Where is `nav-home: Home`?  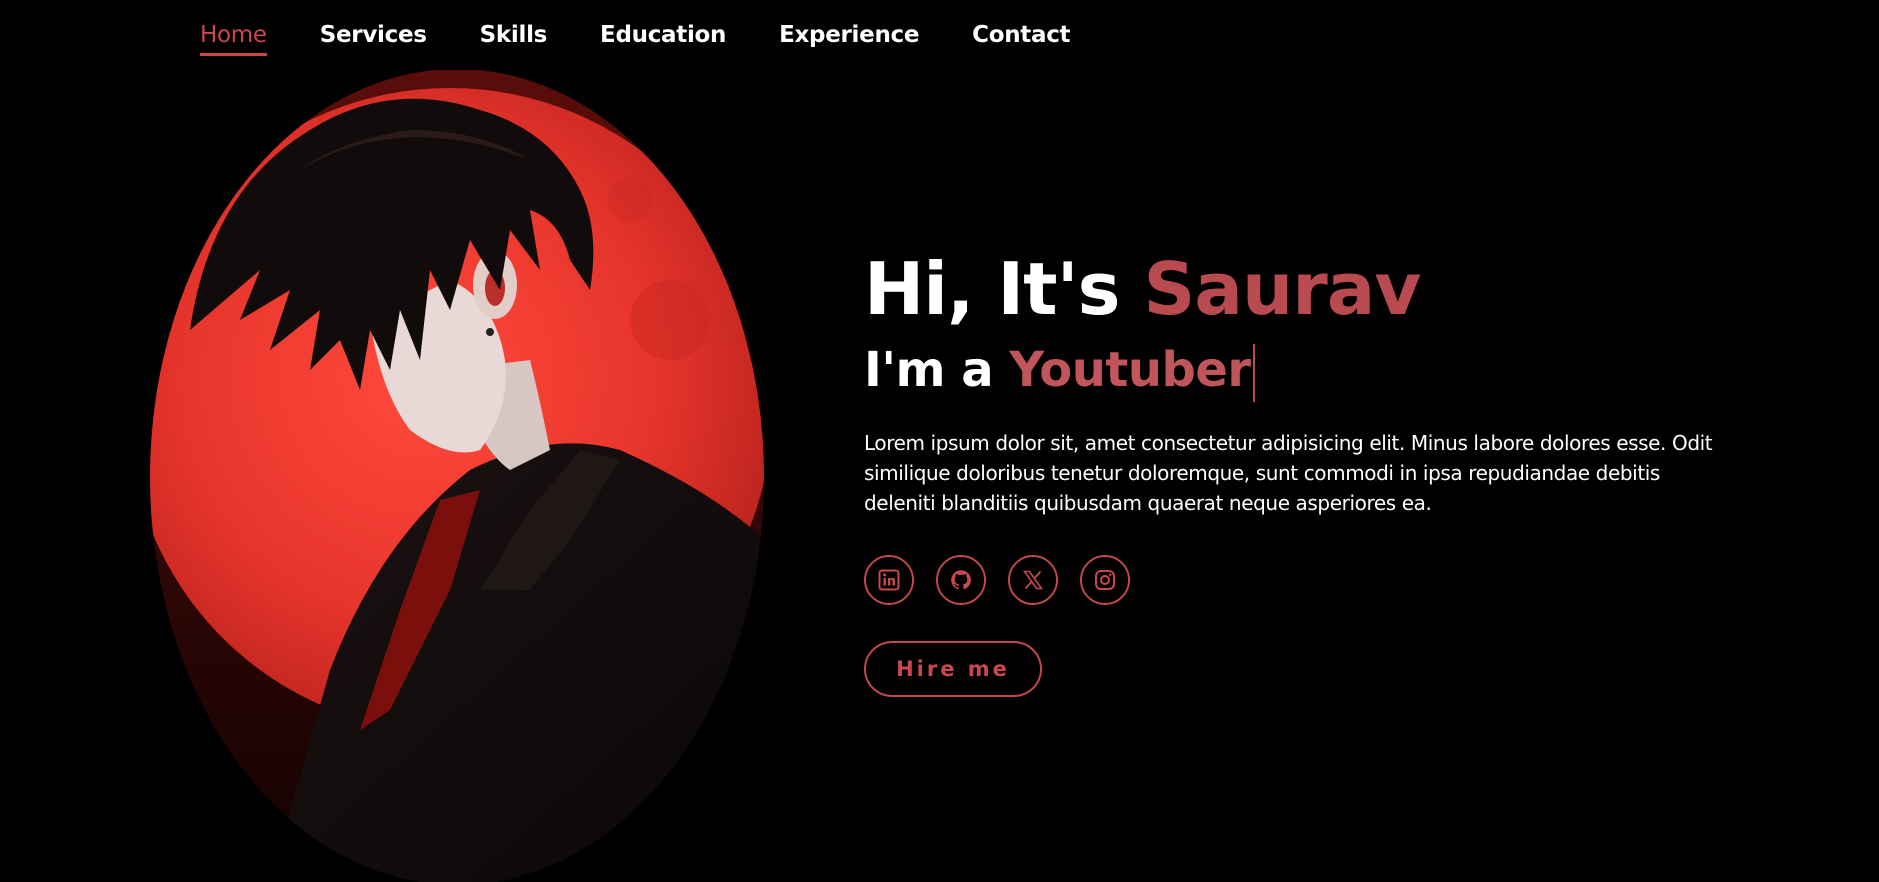
nav-home: Home is located at coordinates (233, 39).